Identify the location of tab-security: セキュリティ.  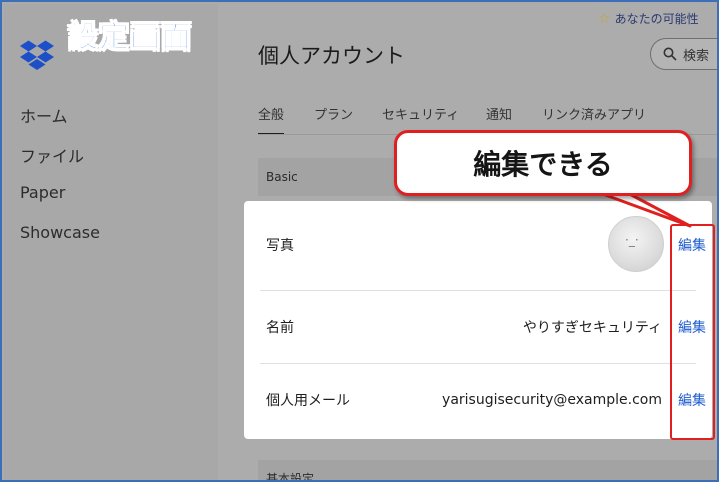
(420, 113).